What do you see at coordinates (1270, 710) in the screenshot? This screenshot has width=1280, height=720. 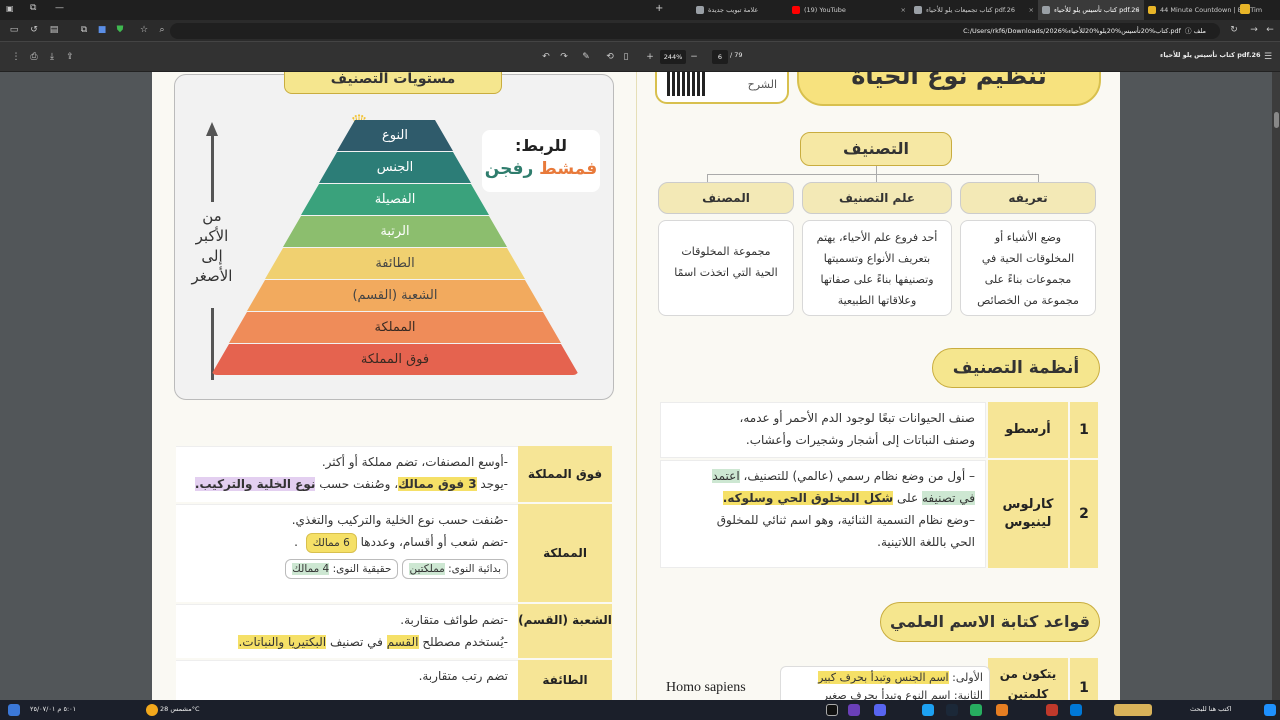 I see `windows-icon` at bounding box center [1270, 710].